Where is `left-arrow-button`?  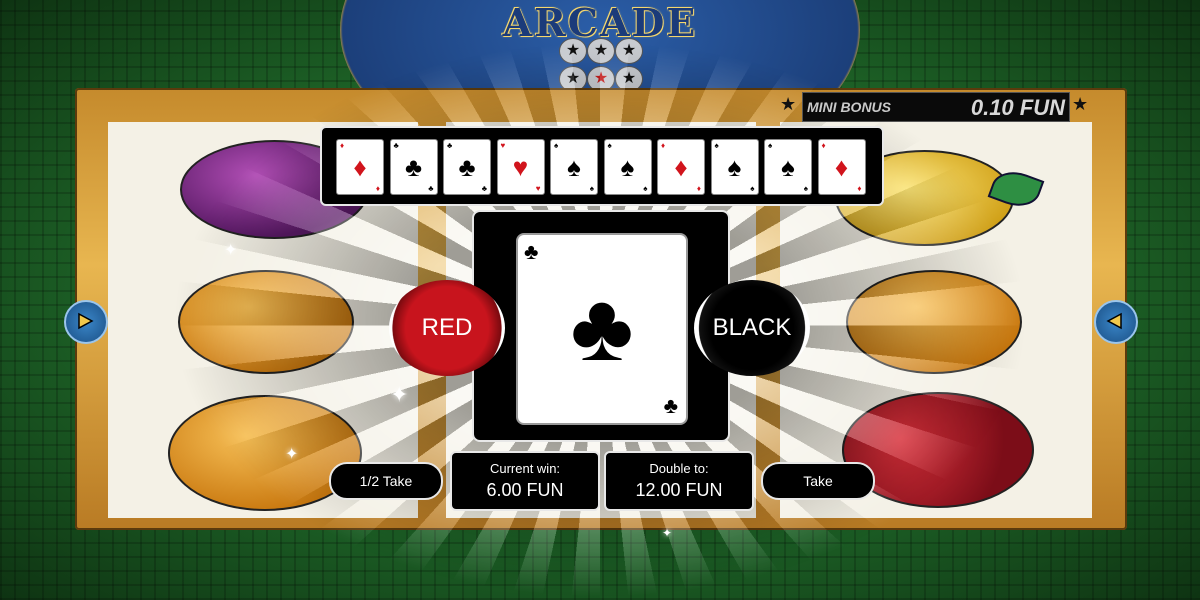 left-arrow-button is located at coordinates (86, 322).